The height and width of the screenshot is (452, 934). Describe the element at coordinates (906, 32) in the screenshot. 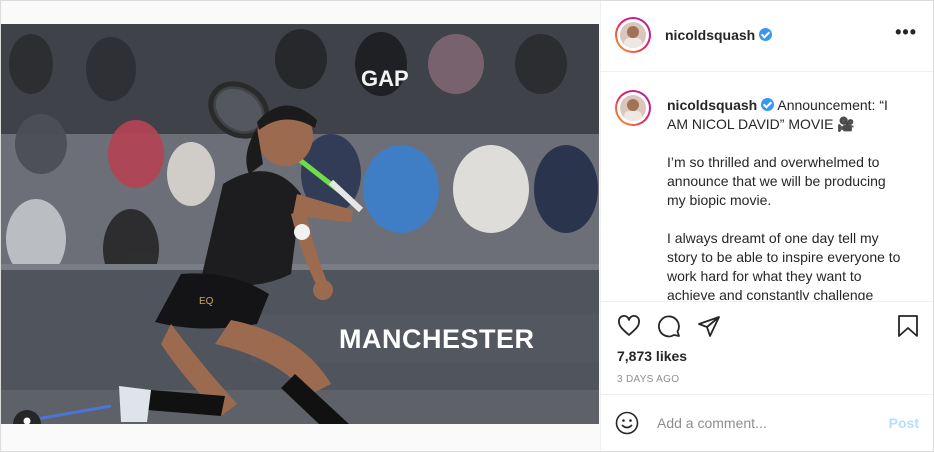

I see `more-options-icon: •••` at that location.